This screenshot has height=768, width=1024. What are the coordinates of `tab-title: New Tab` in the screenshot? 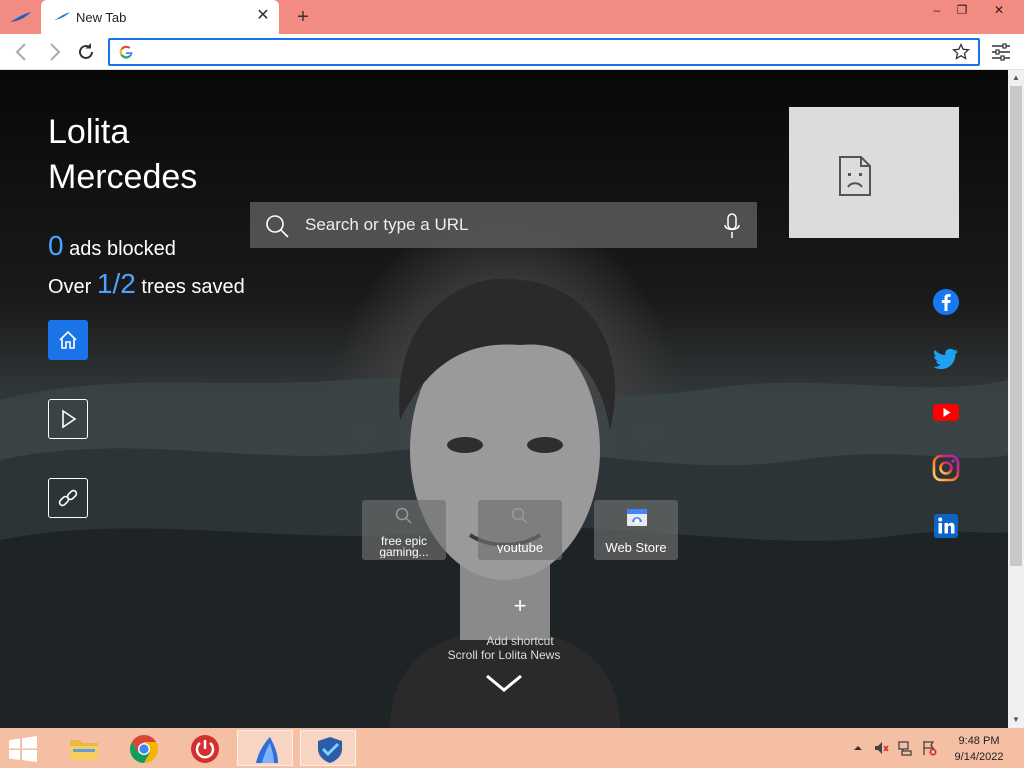 It's located at (101, 17).